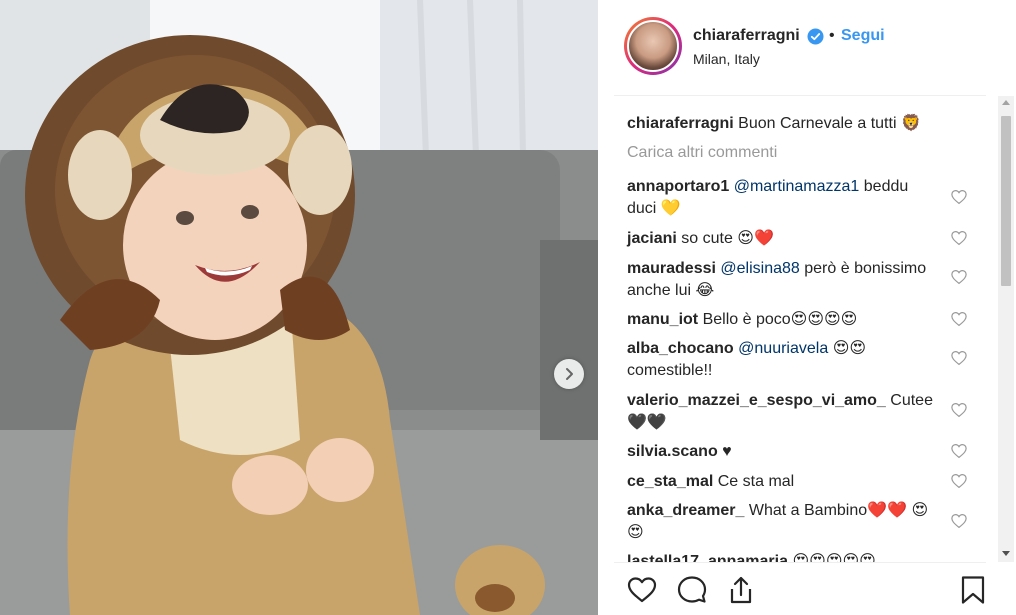 Image resolution: width=1016 pixels, height=615 pixels. I want to click on comment-item: anka_dreamer_ What a Bambino❤️❤️ 😍😍, so click(782, 522).